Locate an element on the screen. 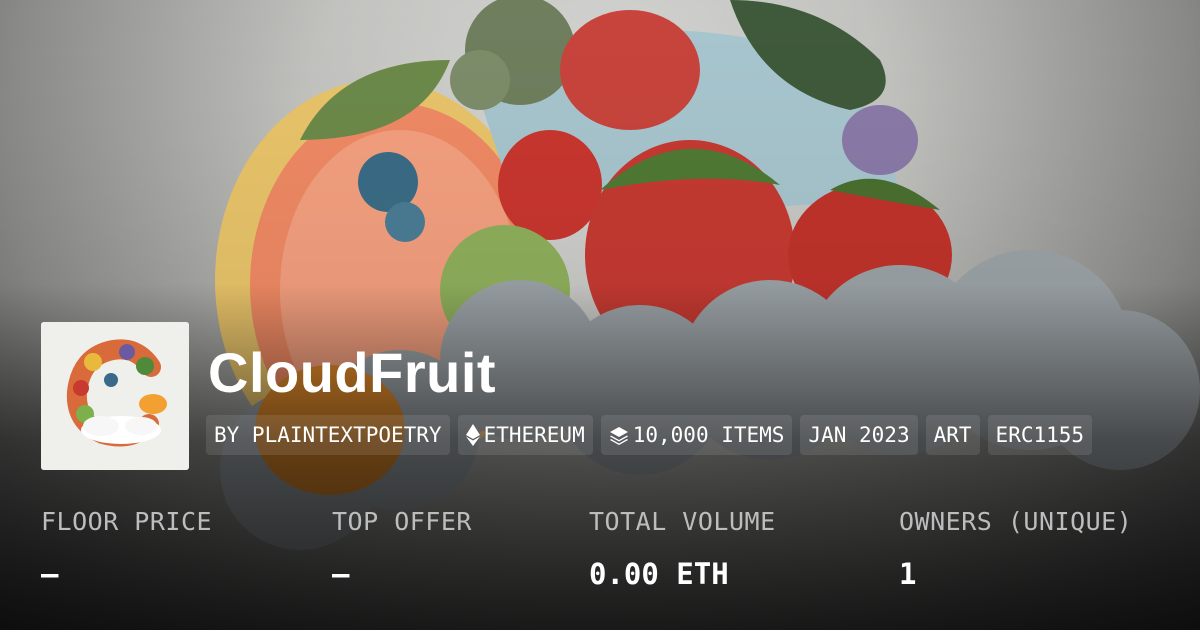 Image resolution: width=1200 pixels, height=630 pixels. items-chip: 10,000 ITEMS is located at coordinates (696, 435).